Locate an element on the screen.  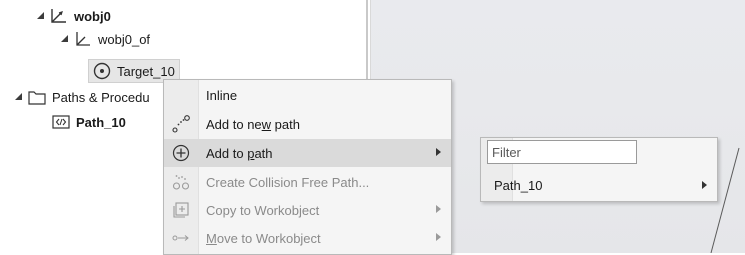
tree-item-wobj0-of: wobj0_of is located at coordinates (105, 39).